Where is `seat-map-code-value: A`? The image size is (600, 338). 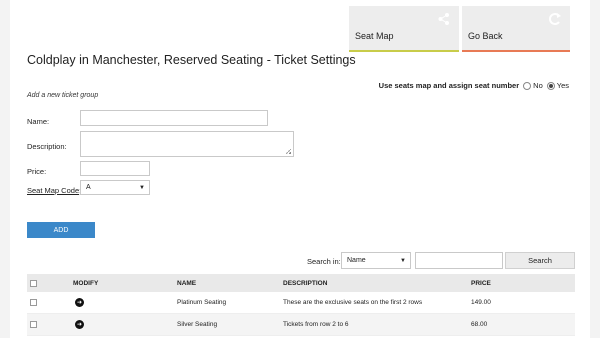 seat-map-code-value: A is located at coordinates (88, 187).